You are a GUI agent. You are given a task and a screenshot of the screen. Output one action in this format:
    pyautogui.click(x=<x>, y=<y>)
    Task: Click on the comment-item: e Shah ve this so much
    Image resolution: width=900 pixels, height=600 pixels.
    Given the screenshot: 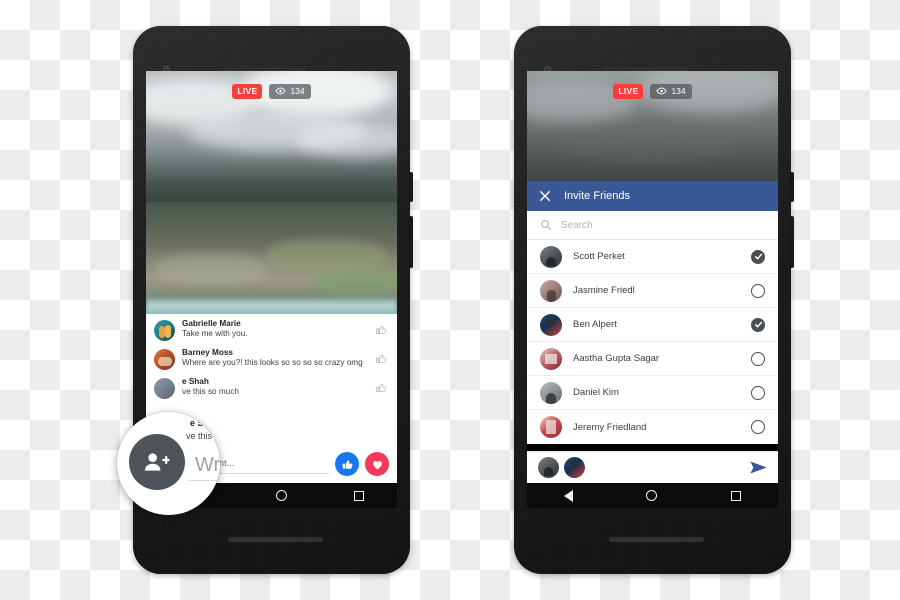 What is the action you would take?
    pyautogui.click(x=271, y=386)
    